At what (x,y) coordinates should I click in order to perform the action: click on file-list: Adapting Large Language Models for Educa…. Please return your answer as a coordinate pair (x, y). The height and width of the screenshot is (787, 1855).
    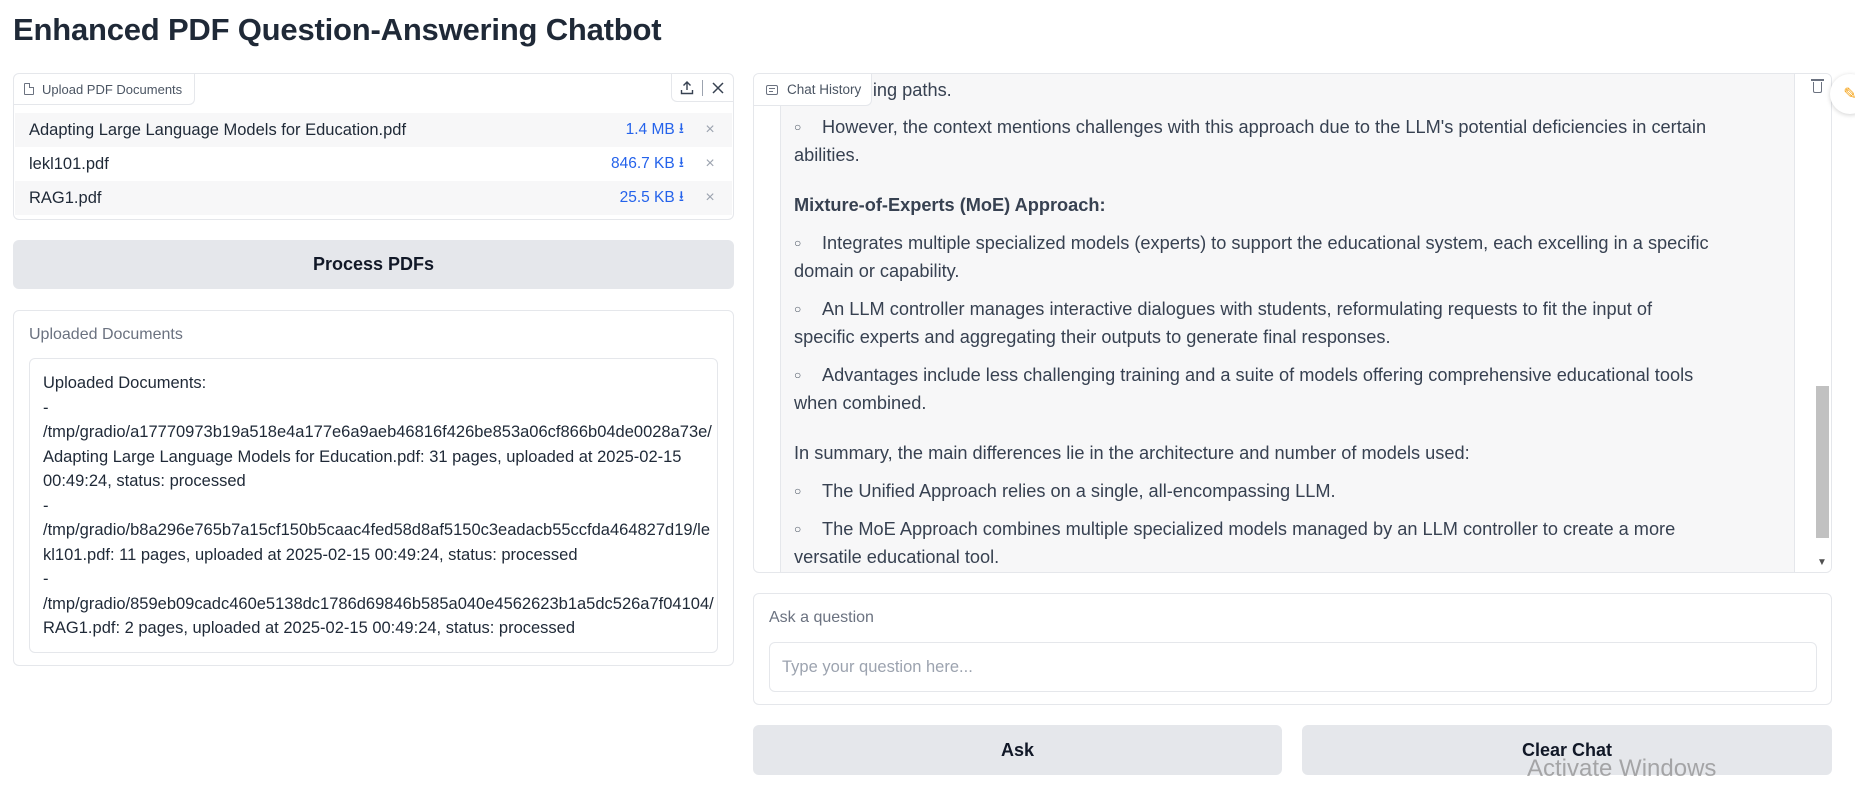
    Looking at the image, I should click on (373, 164).